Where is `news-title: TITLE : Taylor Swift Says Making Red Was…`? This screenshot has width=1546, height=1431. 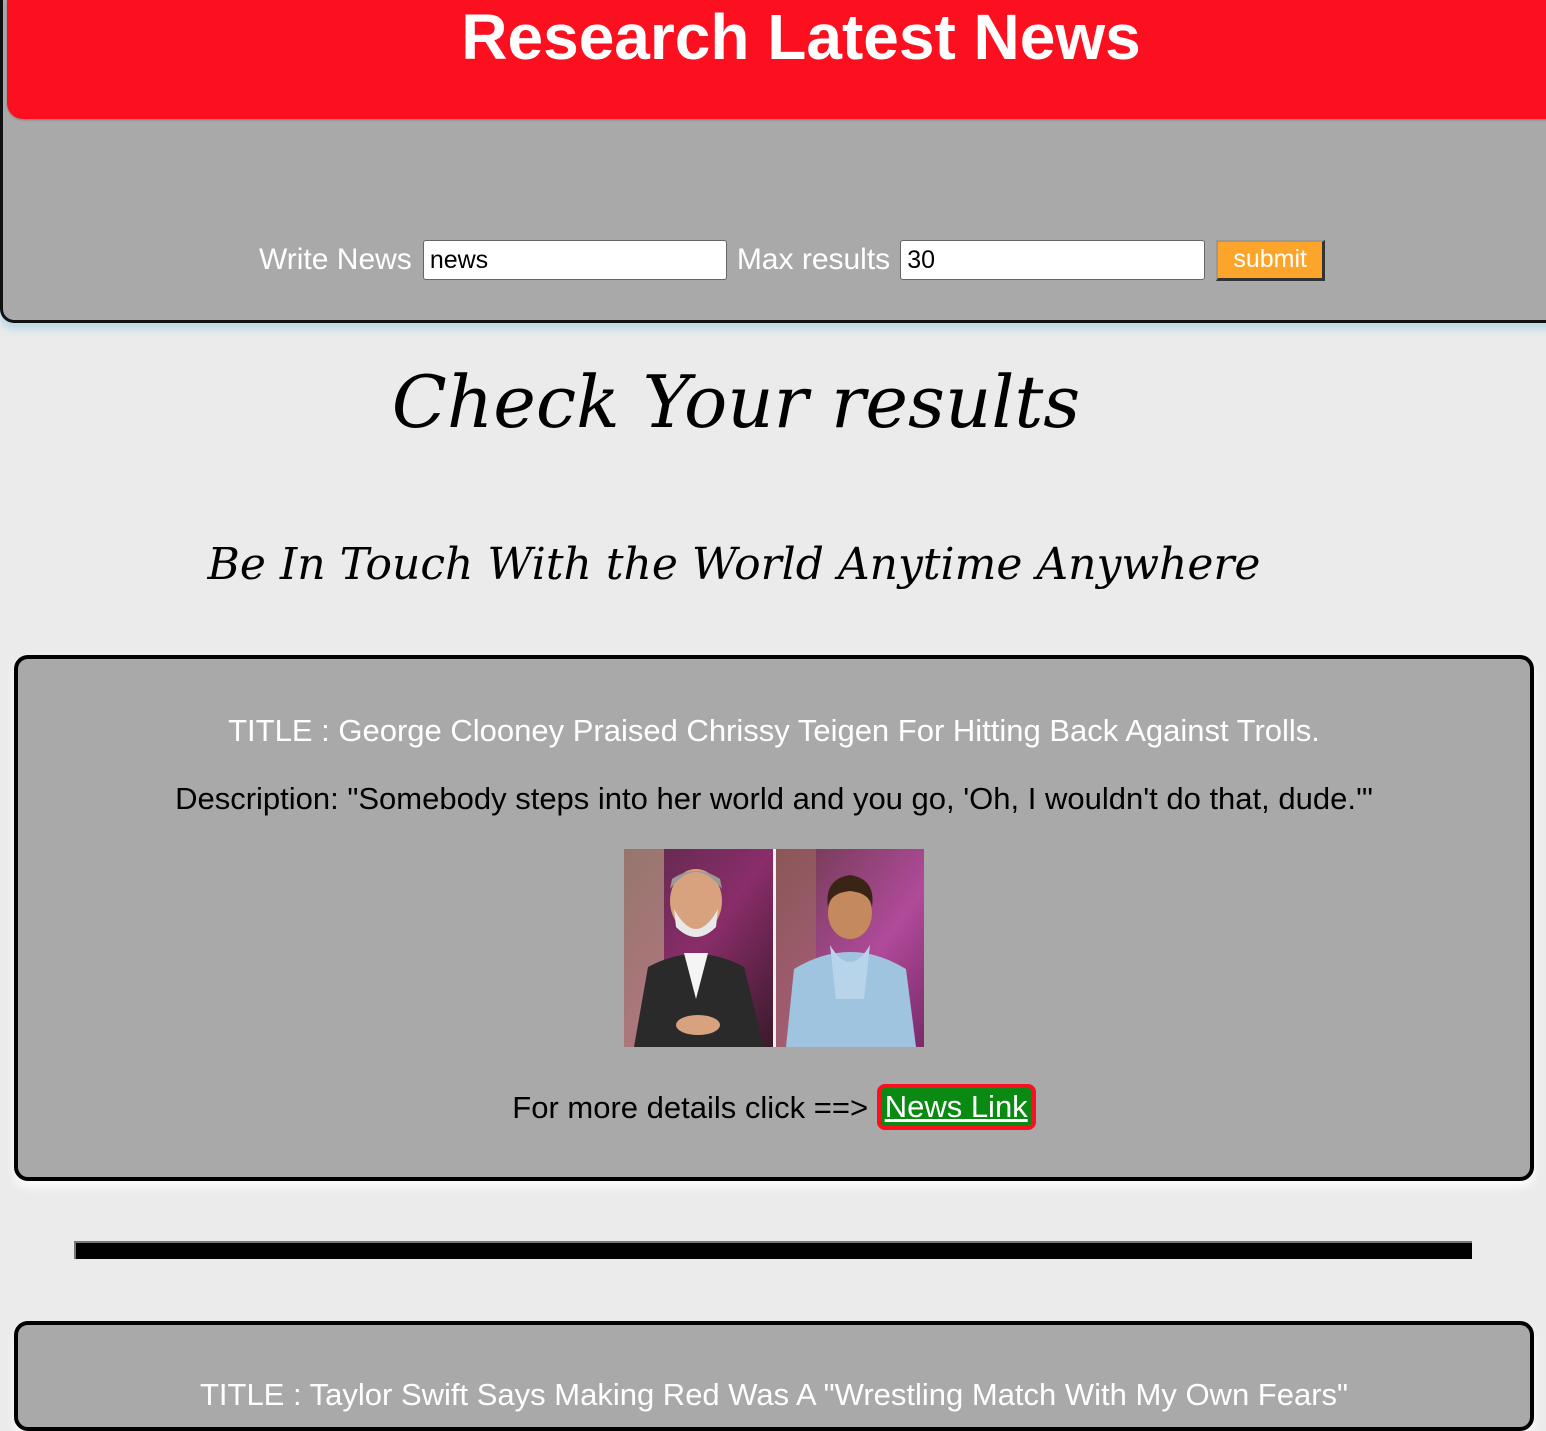 news-title: TITLE : Taylor Swift Says Making Red Was… is located at coordinates (774, 1394).